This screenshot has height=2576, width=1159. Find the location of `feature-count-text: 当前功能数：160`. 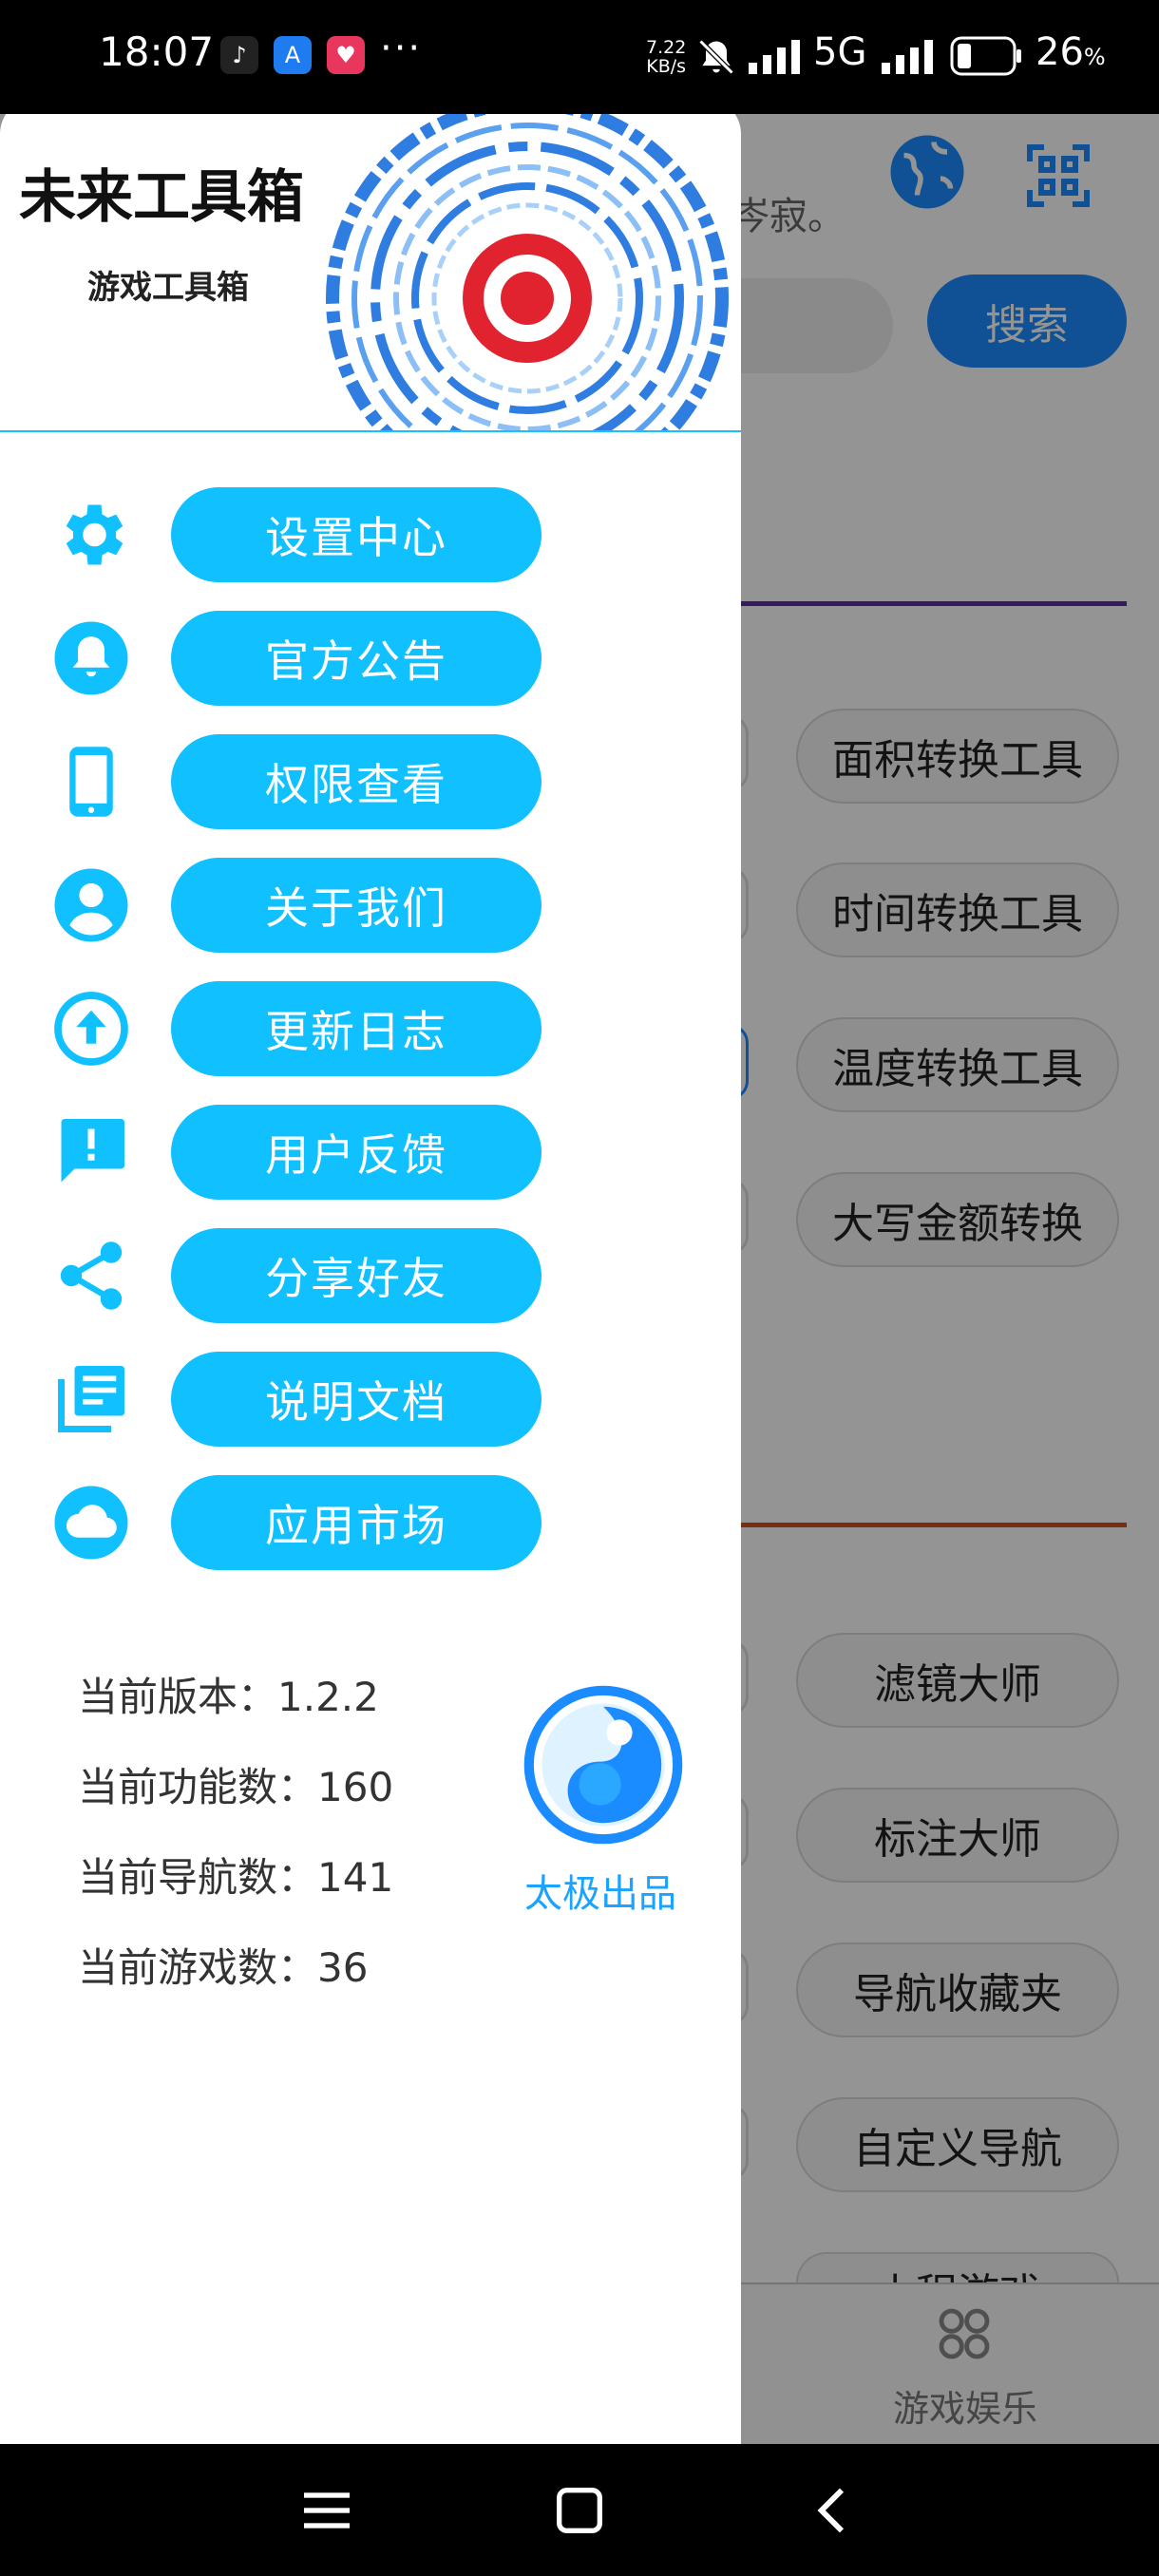

feature-count-text: 当前功能数：160 is located at coordinates (236, 1787).